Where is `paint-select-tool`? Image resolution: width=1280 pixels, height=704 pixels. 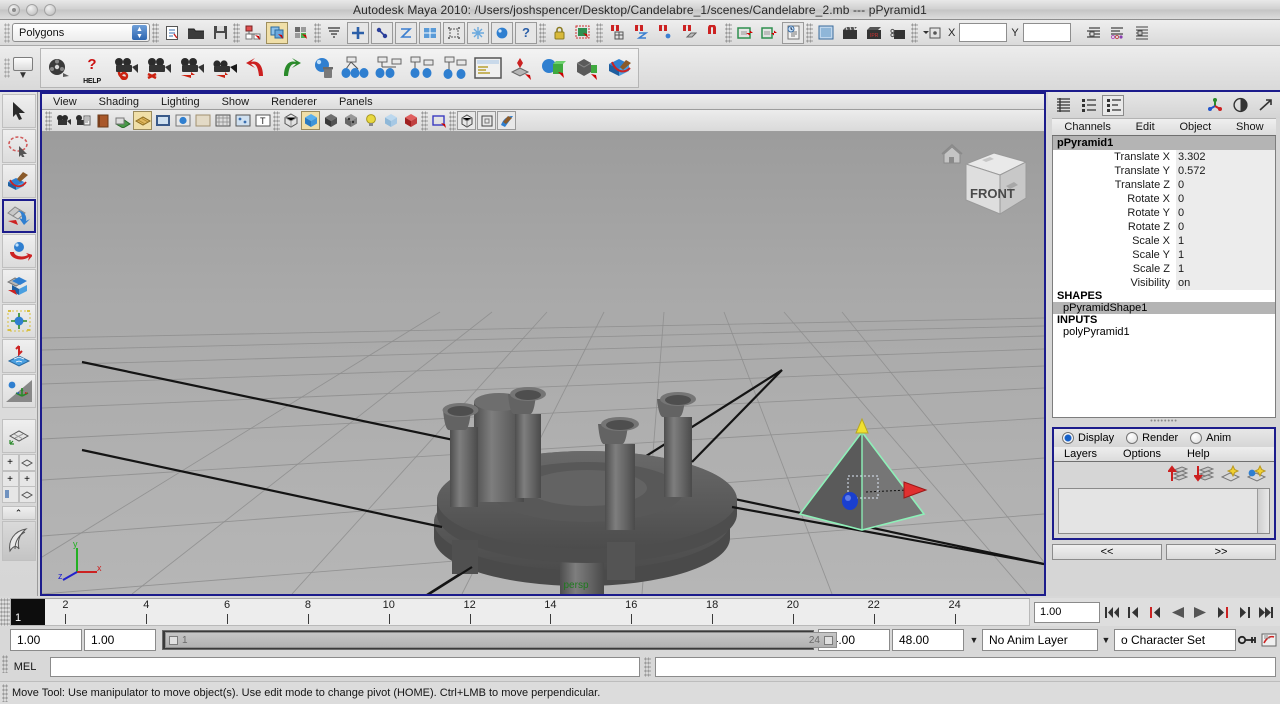
paint-select-tool is located at coordinates (18, 181).